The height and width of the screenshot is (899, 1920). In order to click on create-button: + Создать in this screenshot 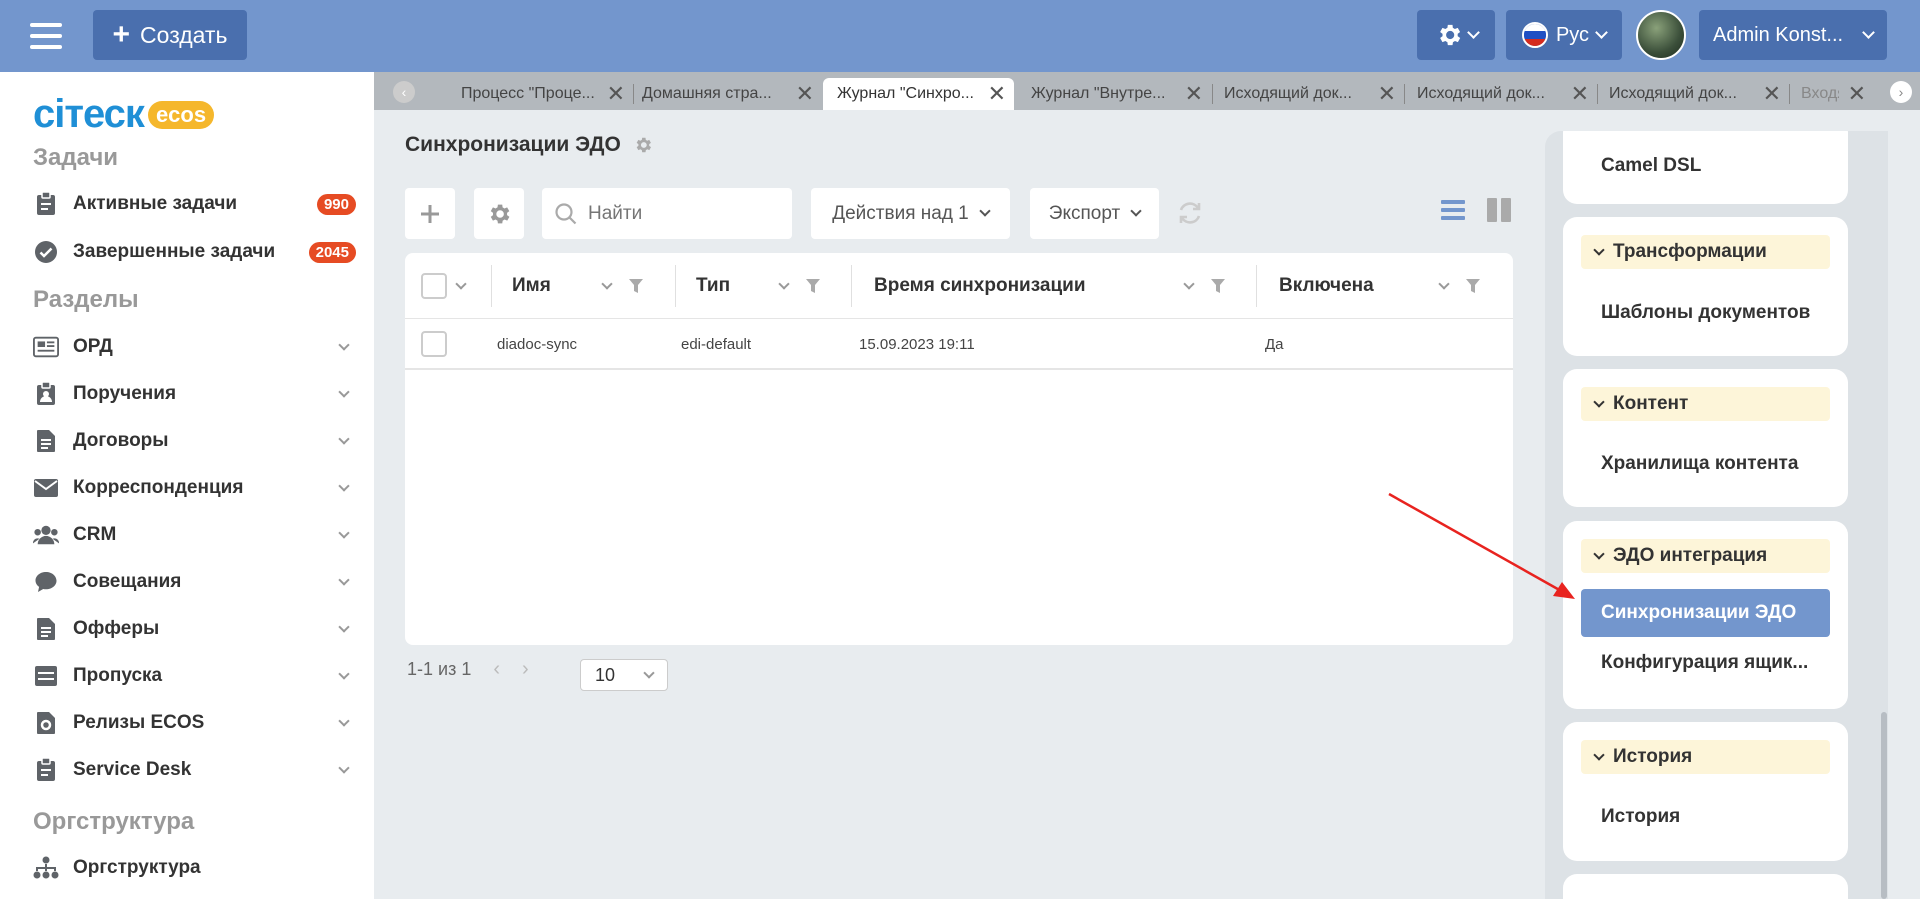, I will do `click(170, 35)`.